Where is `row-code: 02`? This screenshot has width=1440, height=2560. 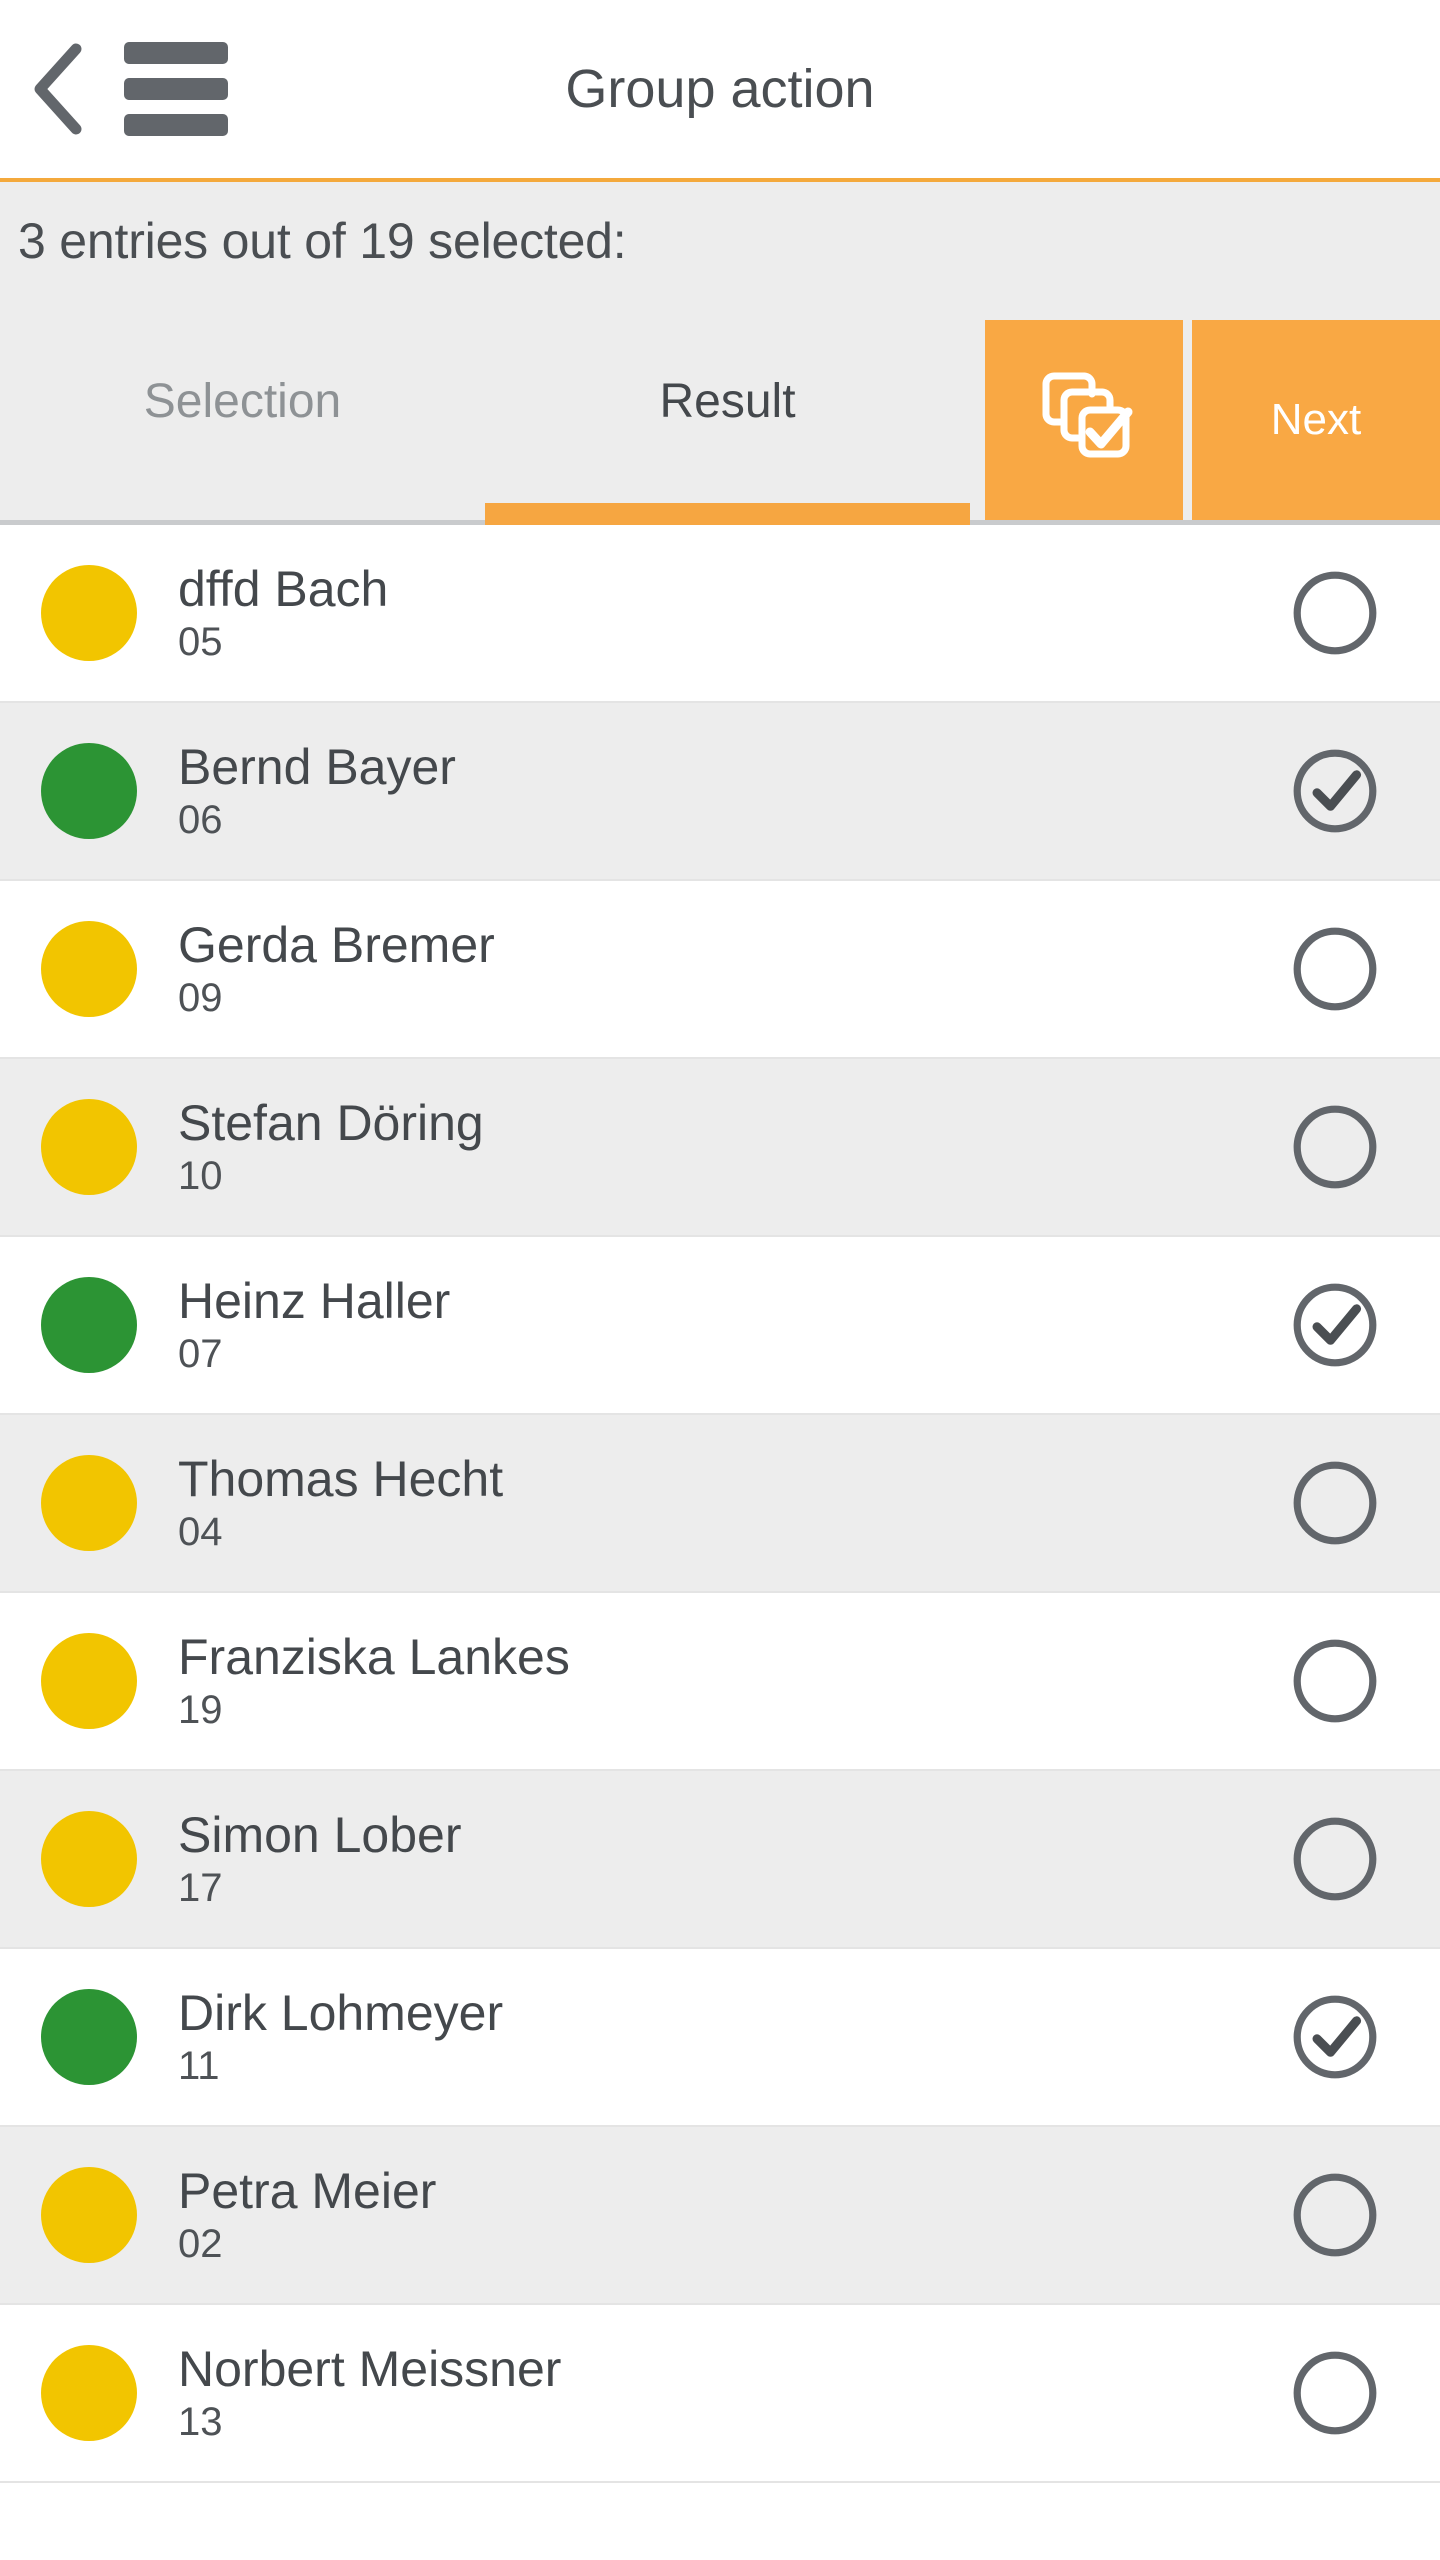 row-code: 02 is located at coordinates (200, 2244).